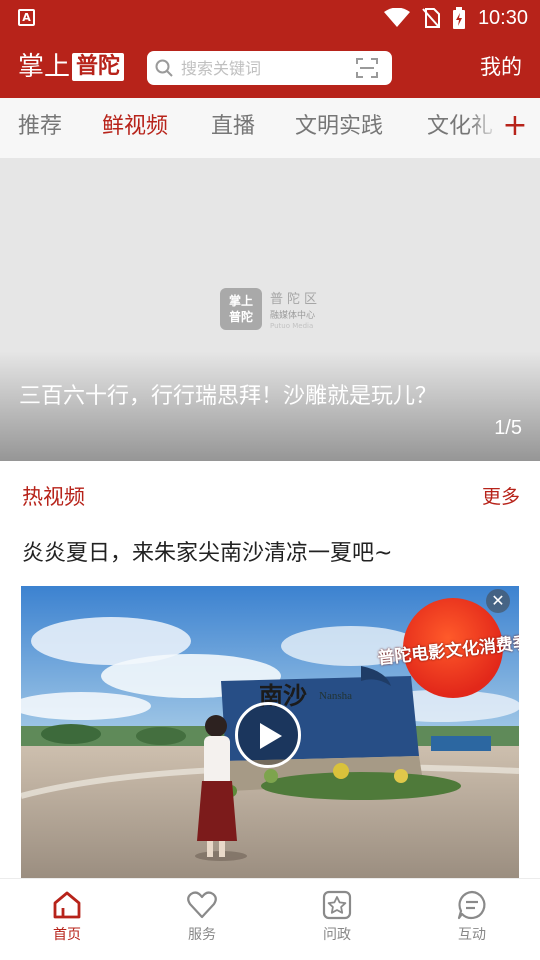  I want to click on chat-icon, so click(471, 905).